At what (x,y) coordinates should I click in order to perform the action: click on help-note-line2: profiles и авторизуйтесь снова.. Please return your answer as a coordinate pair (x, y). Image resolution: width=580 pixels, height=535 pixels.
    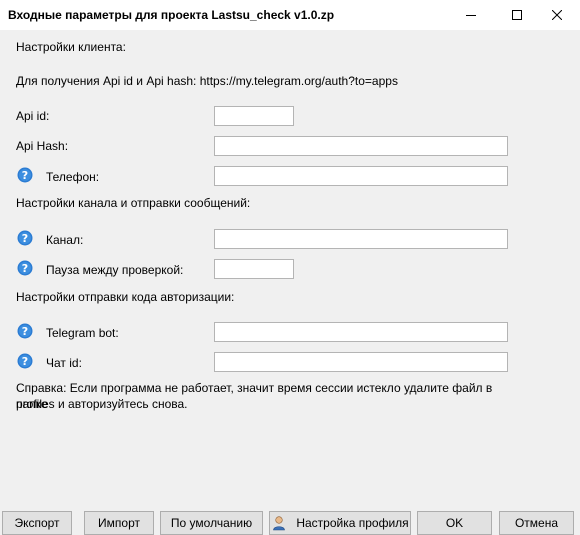
    Looking at the image, I should click on (102, 404).